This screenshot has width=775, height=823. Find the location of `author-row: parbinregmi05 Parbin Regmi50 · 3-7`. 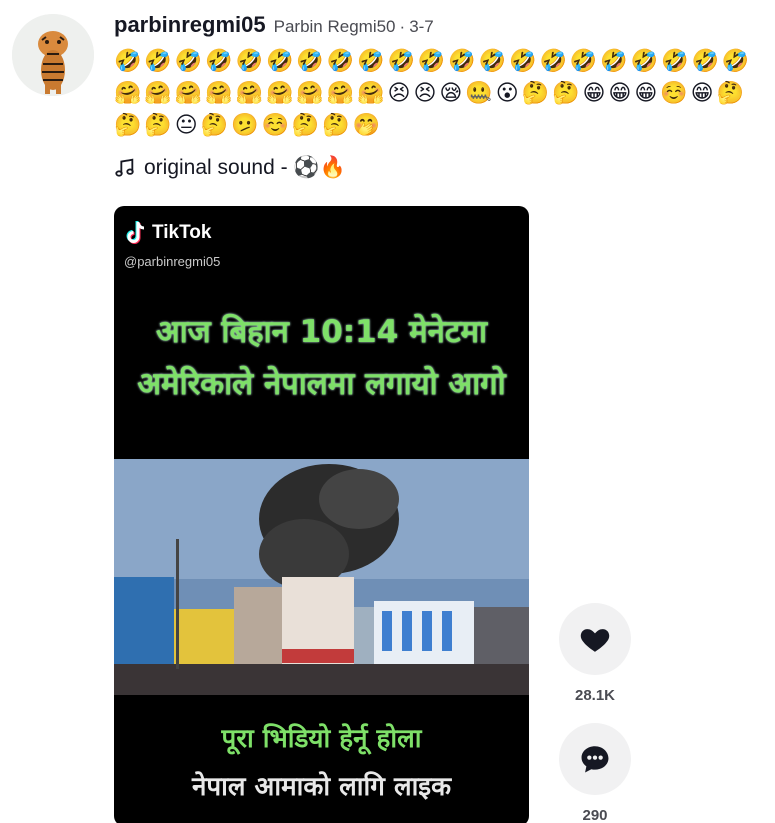

author-row: parbinregmi05 Parbin Regmi50 · 3-7 is located at coordinates (444, 25).